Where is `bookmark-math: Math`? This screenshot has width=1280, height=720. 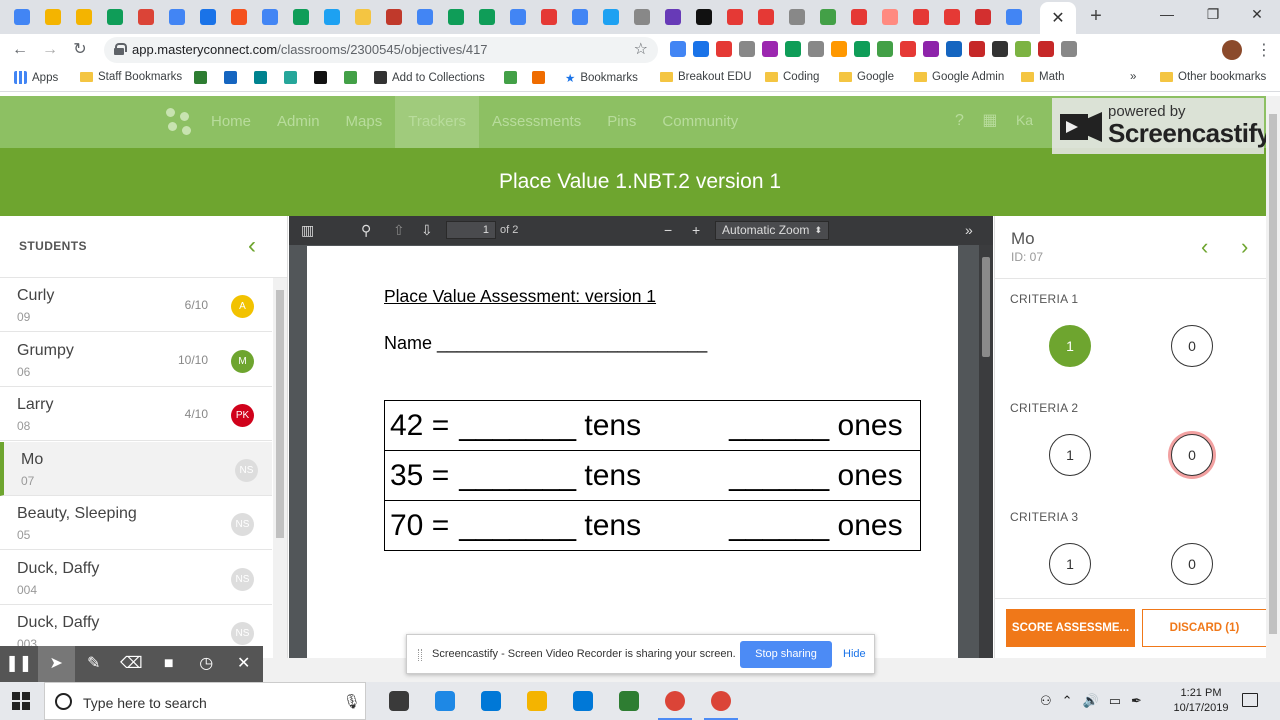
bookmark-math: Math is located at coordinates (1043, 77).